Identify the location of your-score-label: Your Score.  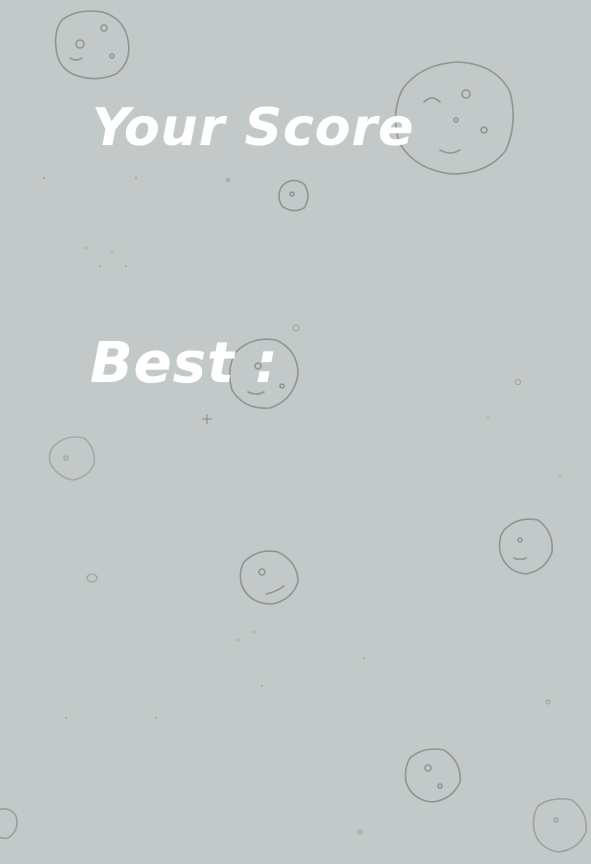
(253, 128).